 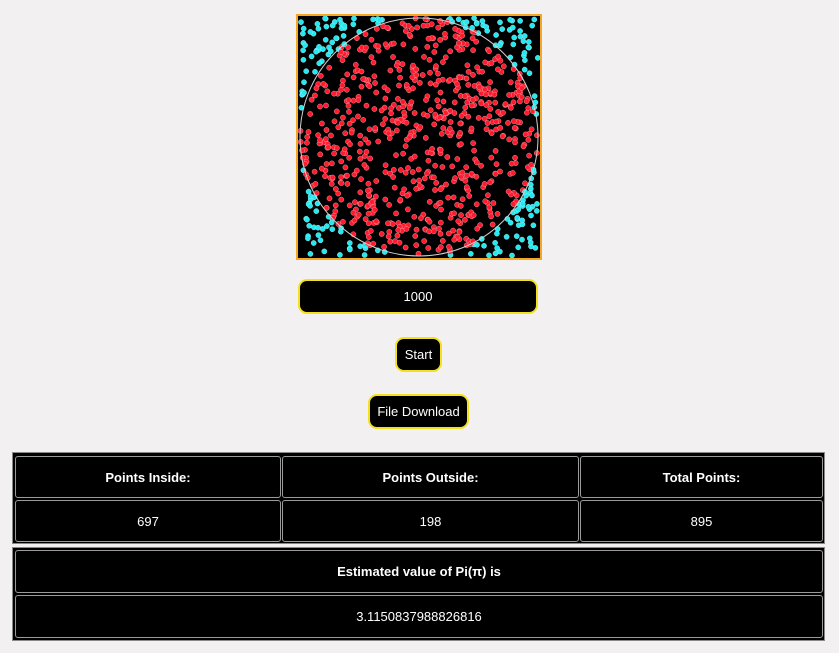 What do you see at coordinates (418, 296) in the screenshot?
I see `point-count-input` at bounding box center [418, 296].